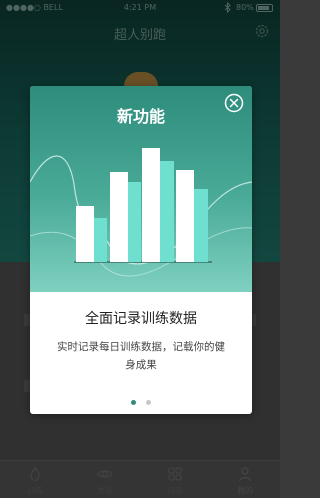 The image size is (320, 498). I want to click on close-icon, so click(234, 103).